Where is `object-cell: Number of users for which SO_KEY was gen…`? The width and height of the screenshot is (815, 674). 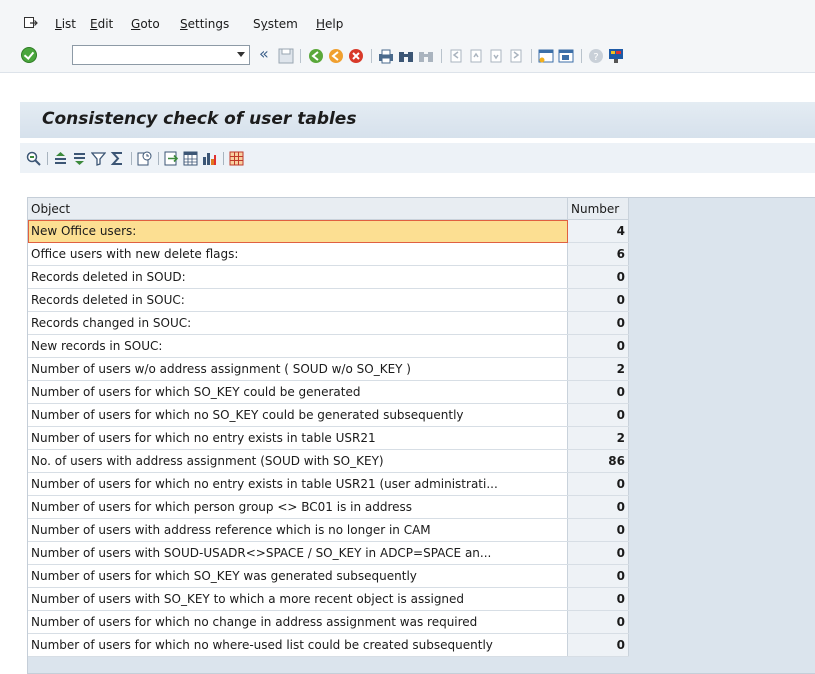 object-cell: Number of users for which SO_KEY was gen… is located at coordinates (298, 576).